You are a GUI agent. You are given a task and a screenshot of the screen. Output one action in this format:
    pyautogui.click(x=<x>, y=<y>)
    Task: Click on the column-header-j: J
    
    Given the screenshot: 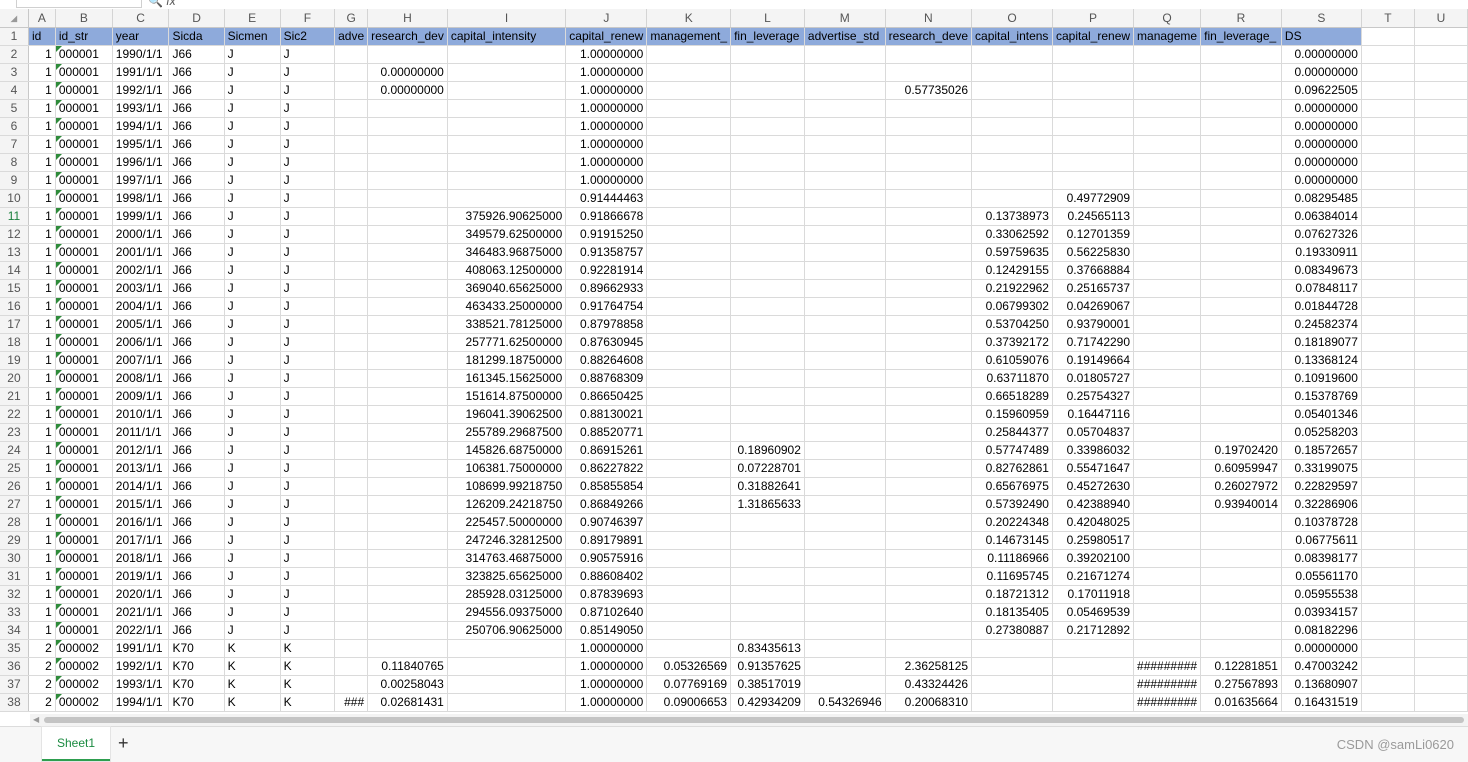 What is the action you would take?
    pyautogui.click(x=606, y=18)
    